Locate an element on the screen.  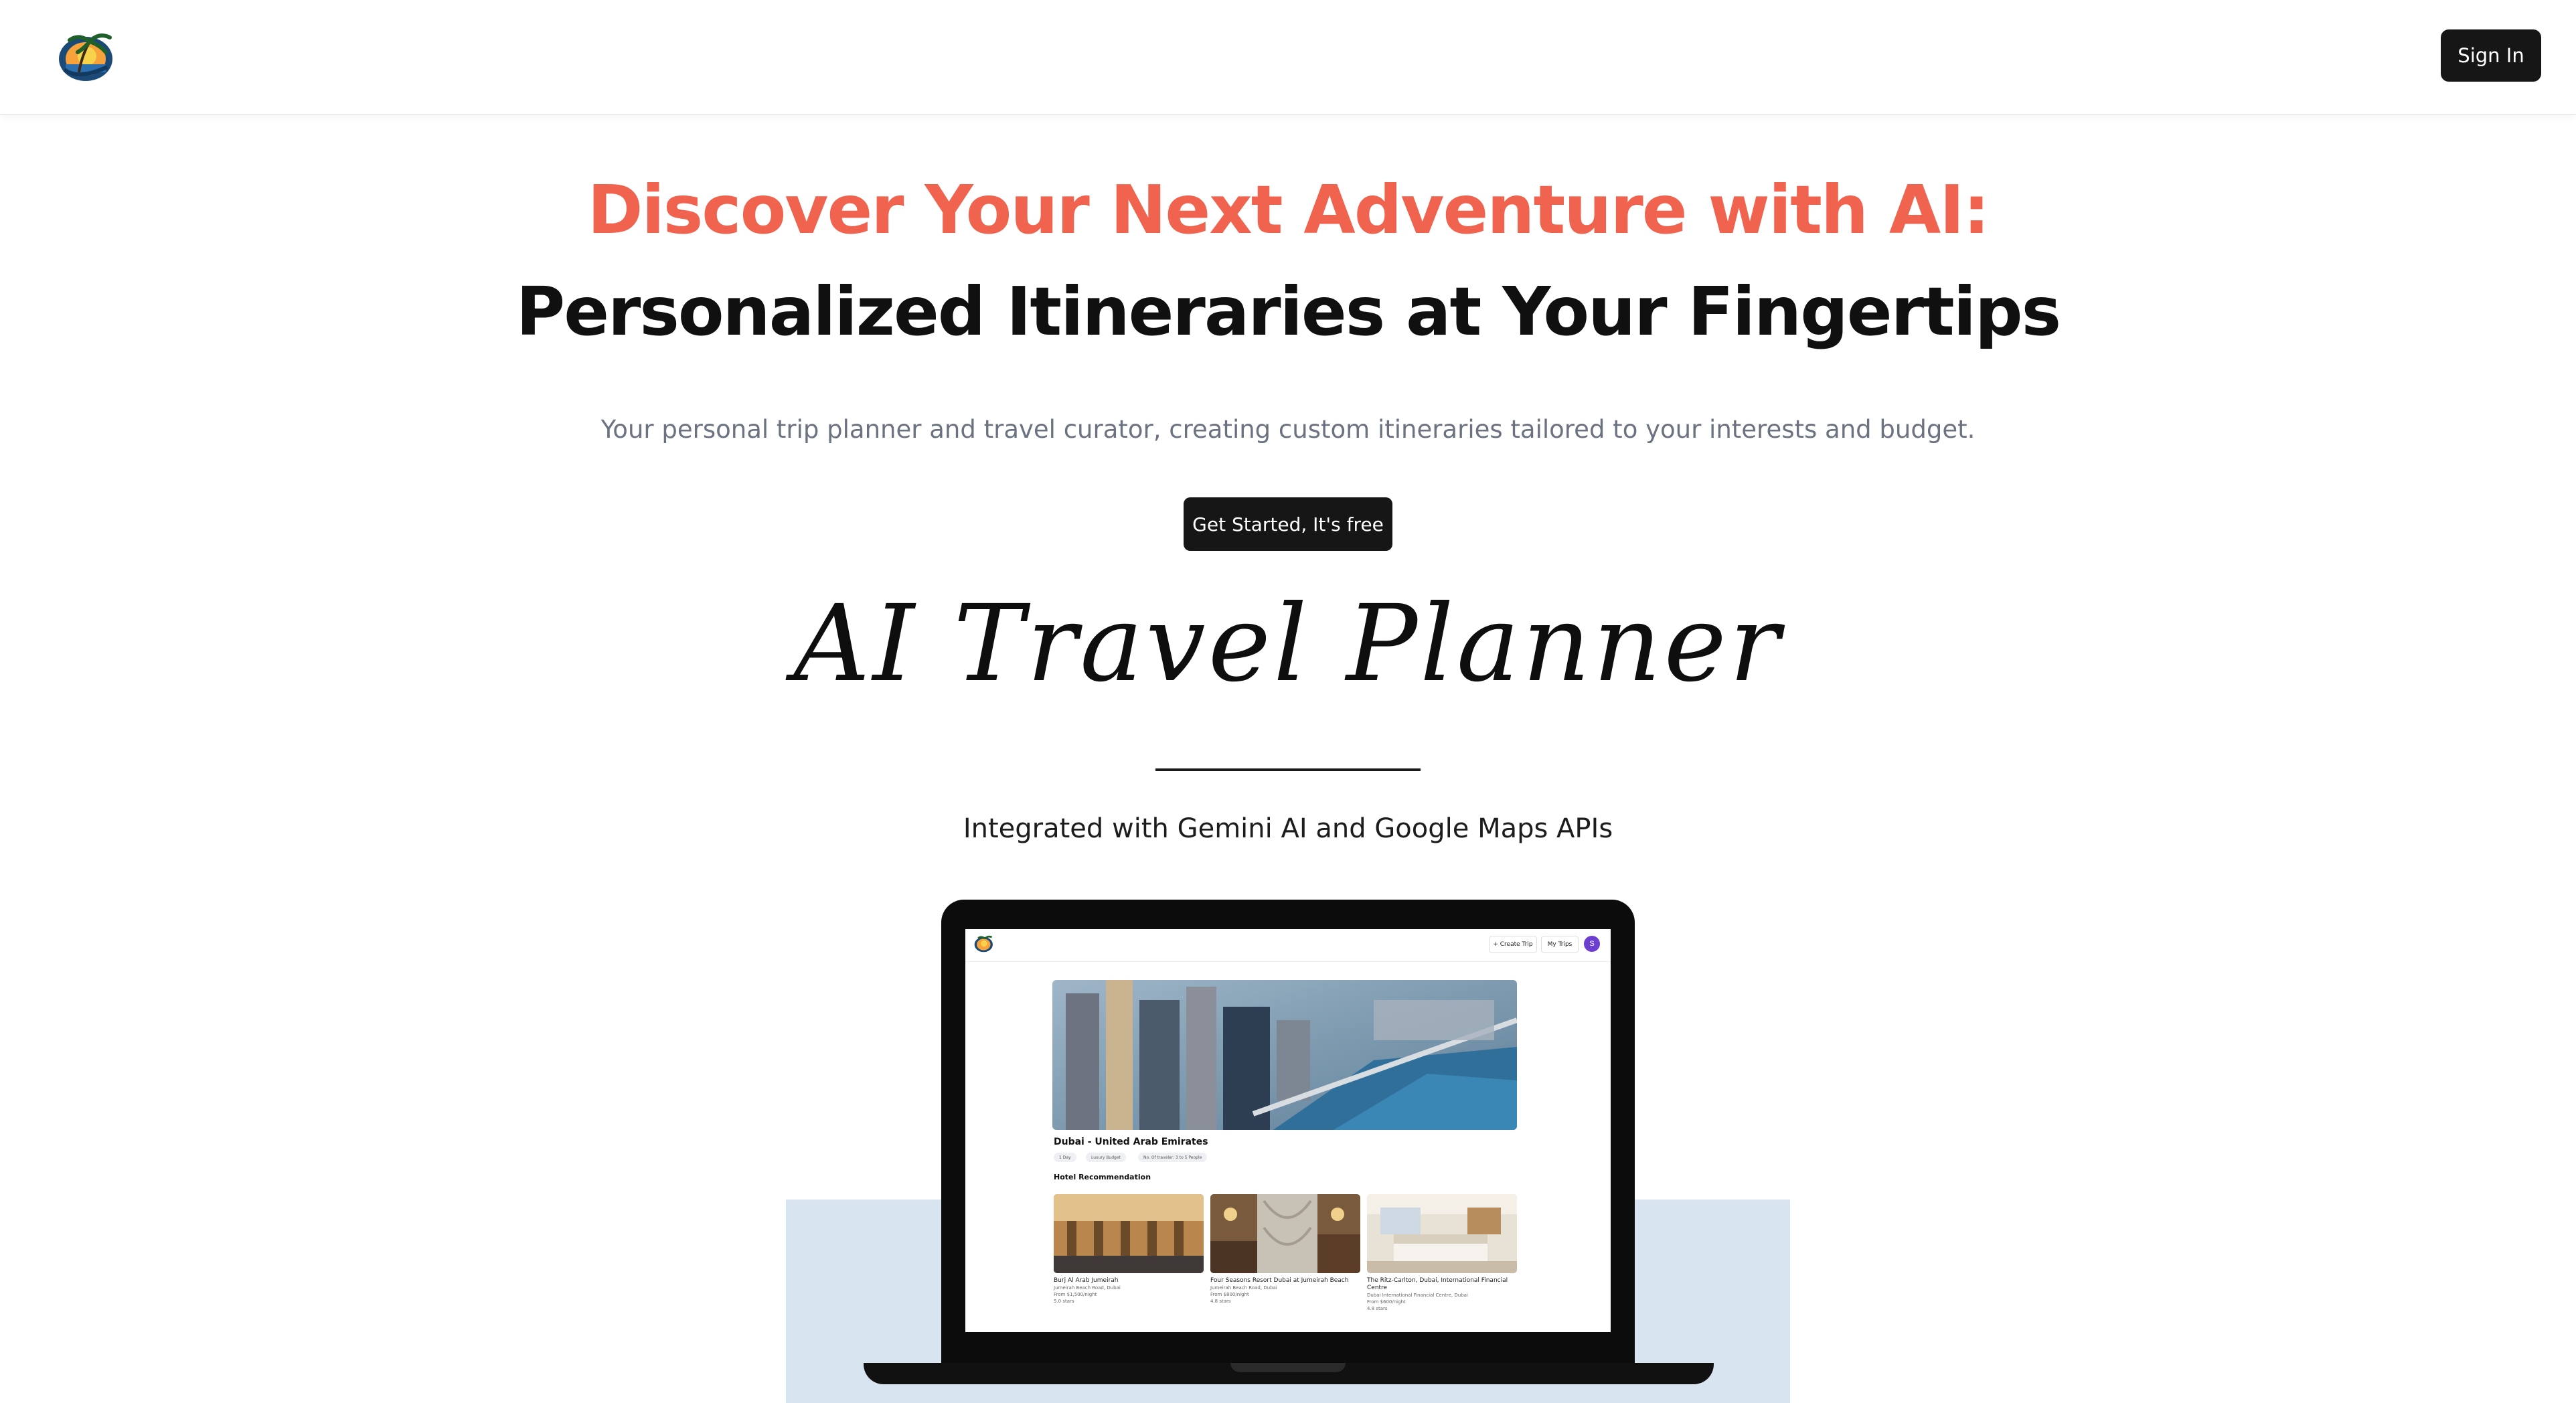
divider is located at coordinates (1288, 769).